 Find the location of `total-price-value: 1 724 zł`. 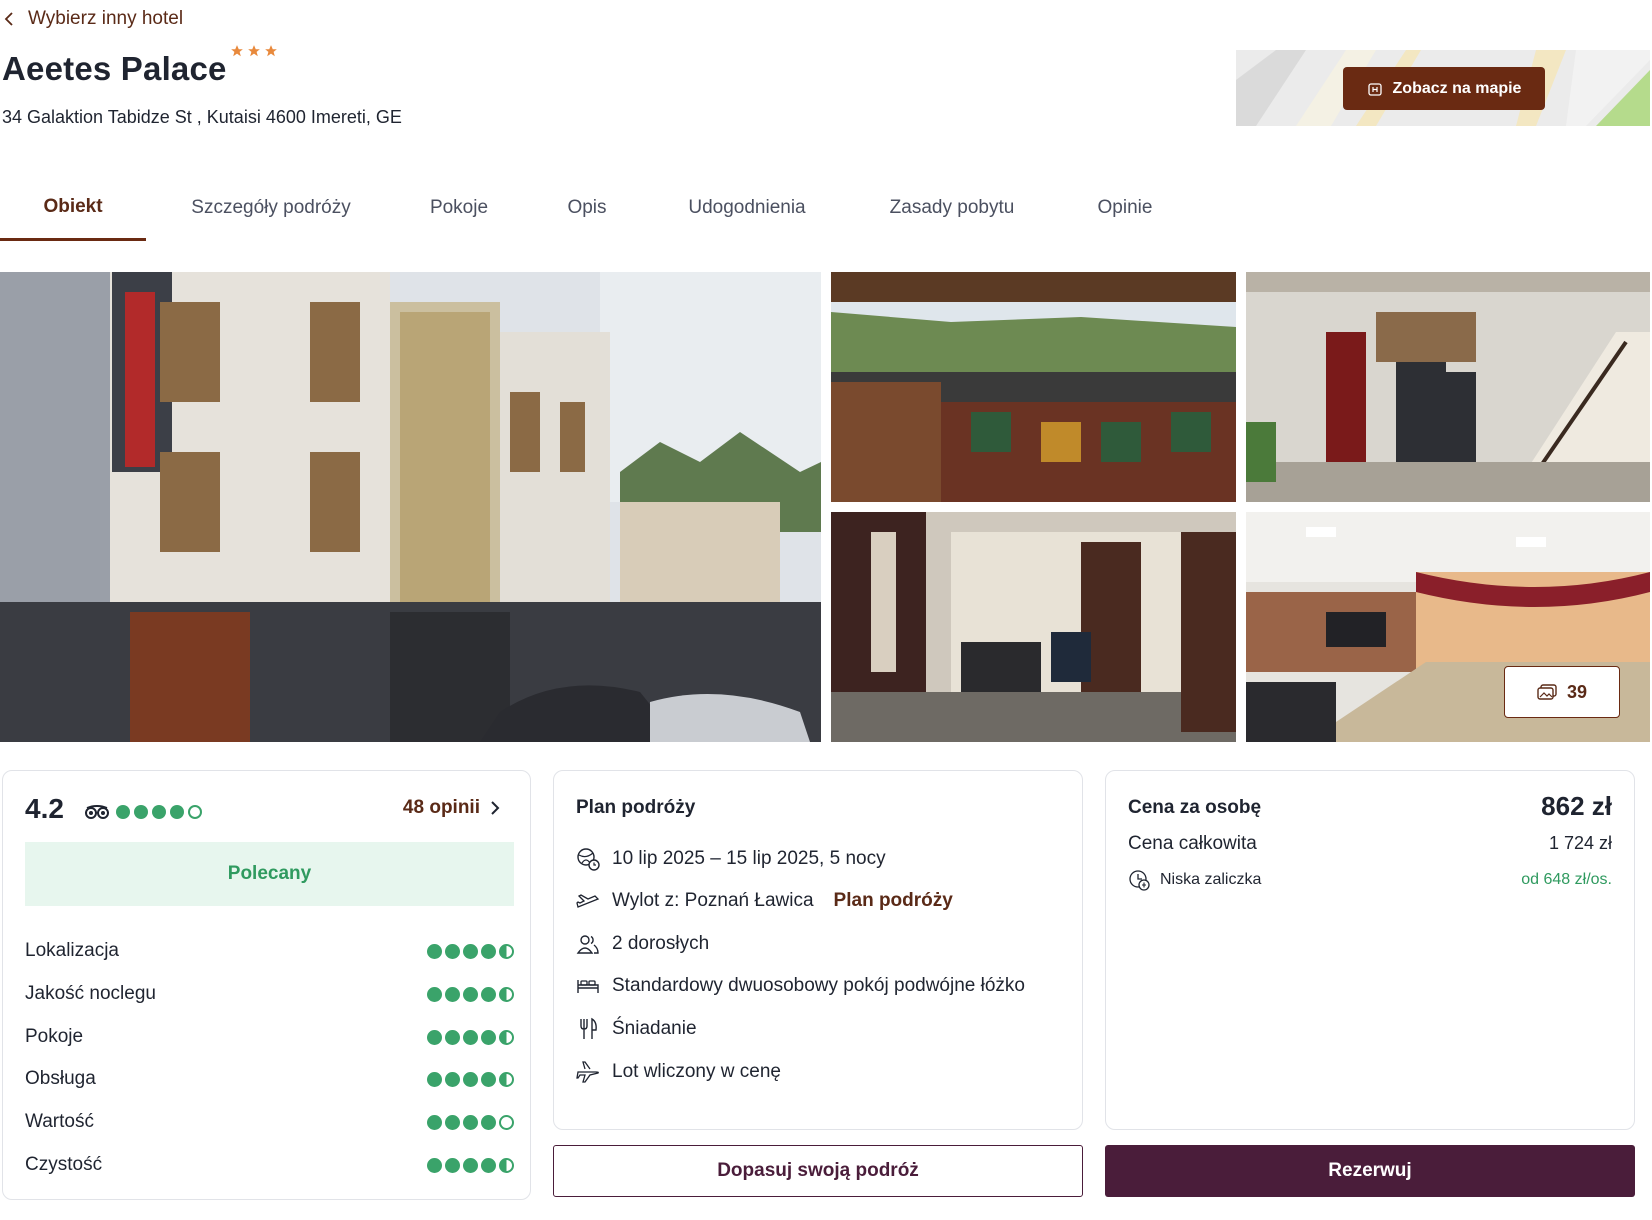

total-price-value: 1 724 zł is located at coordinates (1580, 843).